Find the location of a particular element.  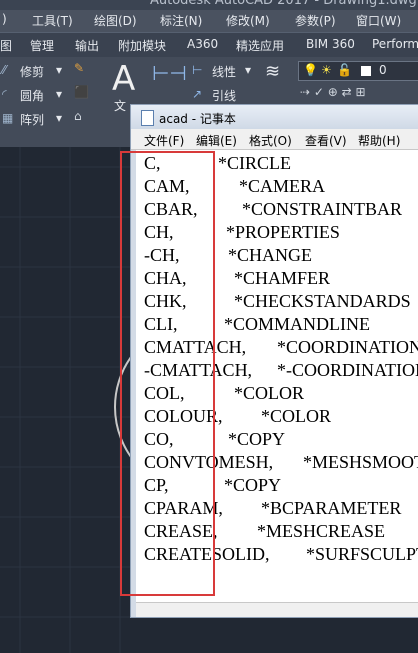

layer-value: 0 is located at coordinates (383, 70).